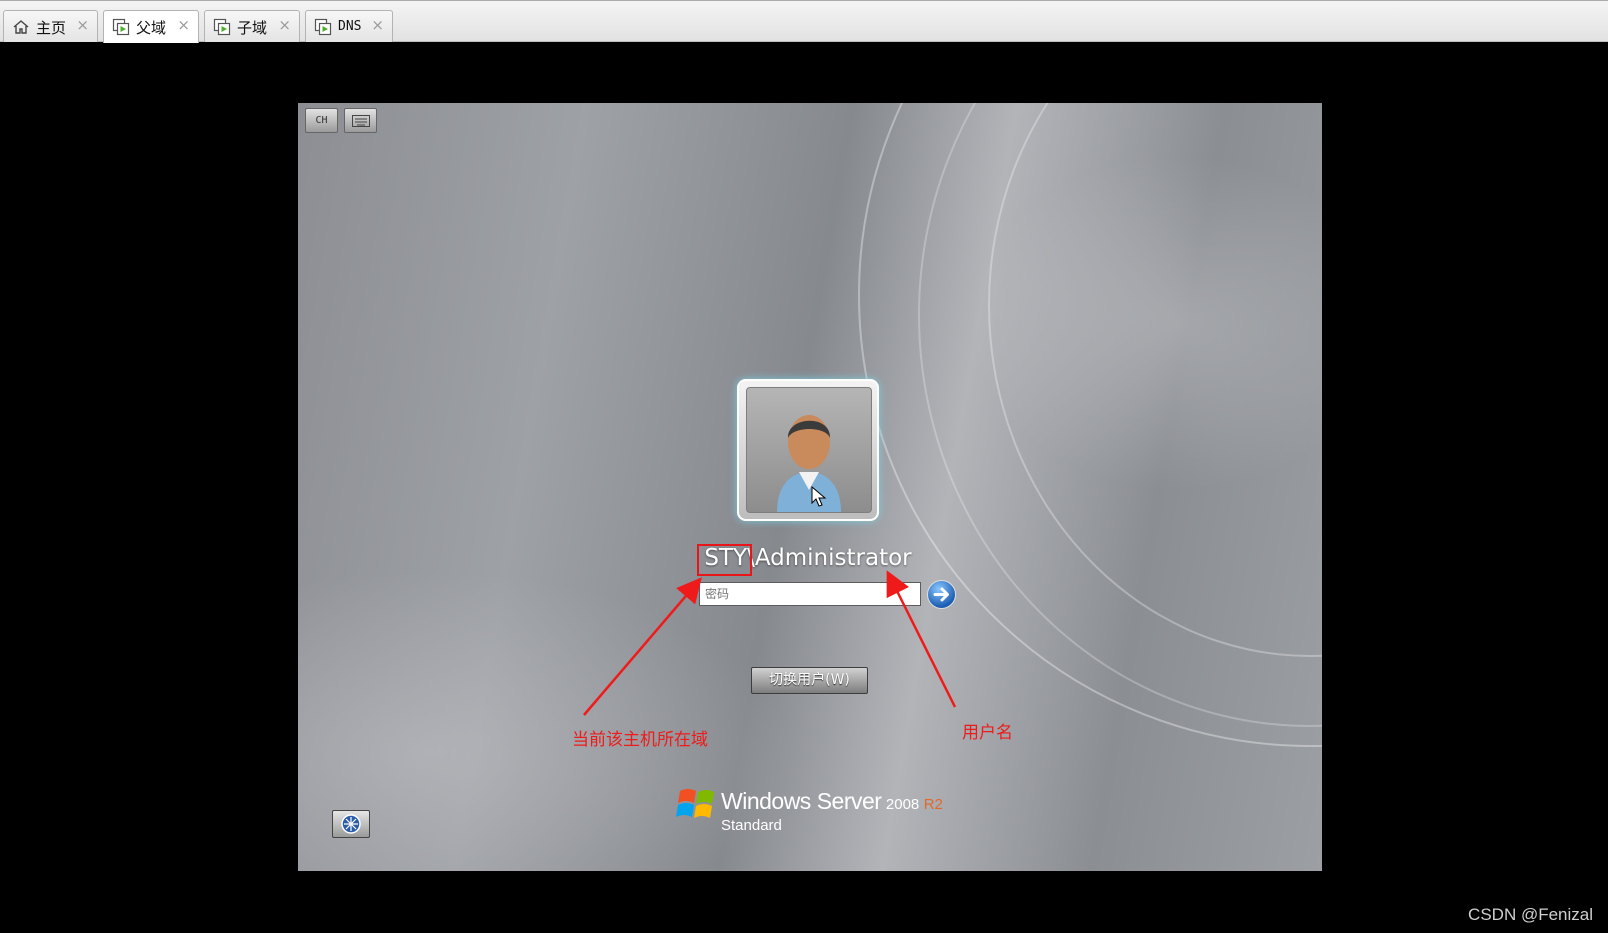 This screenshot has width=1608, height=933. I want to click on tab-child-domain: 子域 ×, so click(252, 26).